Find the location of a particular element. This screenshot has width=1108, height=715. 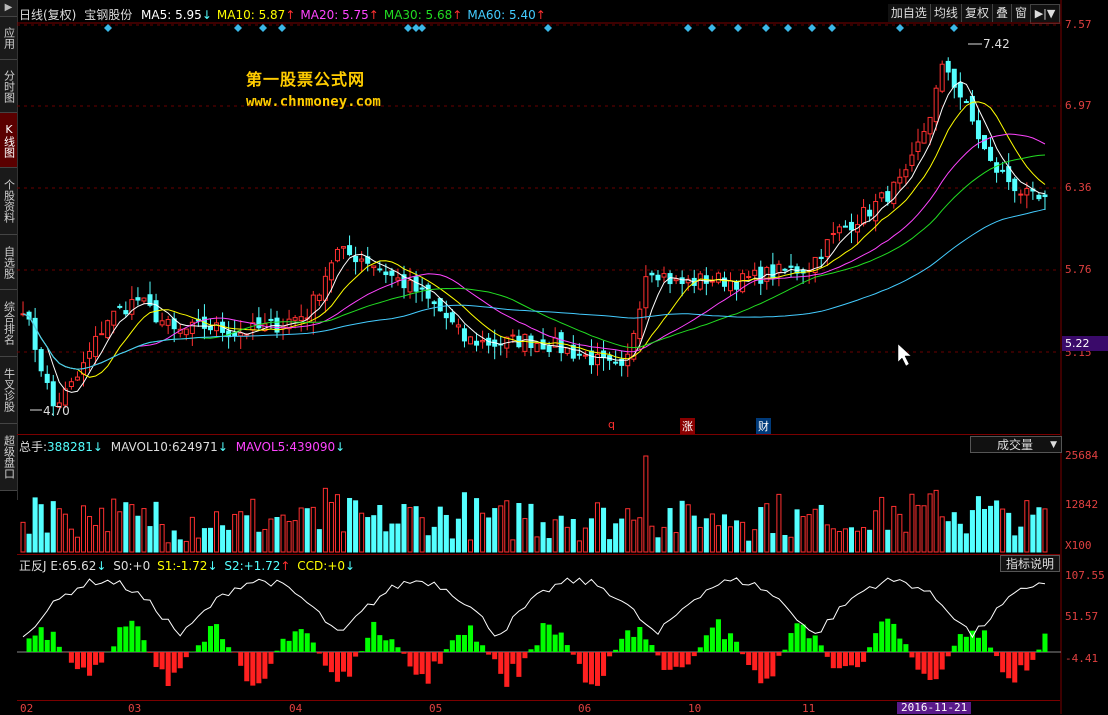

indicator-help-button: 指标说明 is located at coordinates (1030, 563).